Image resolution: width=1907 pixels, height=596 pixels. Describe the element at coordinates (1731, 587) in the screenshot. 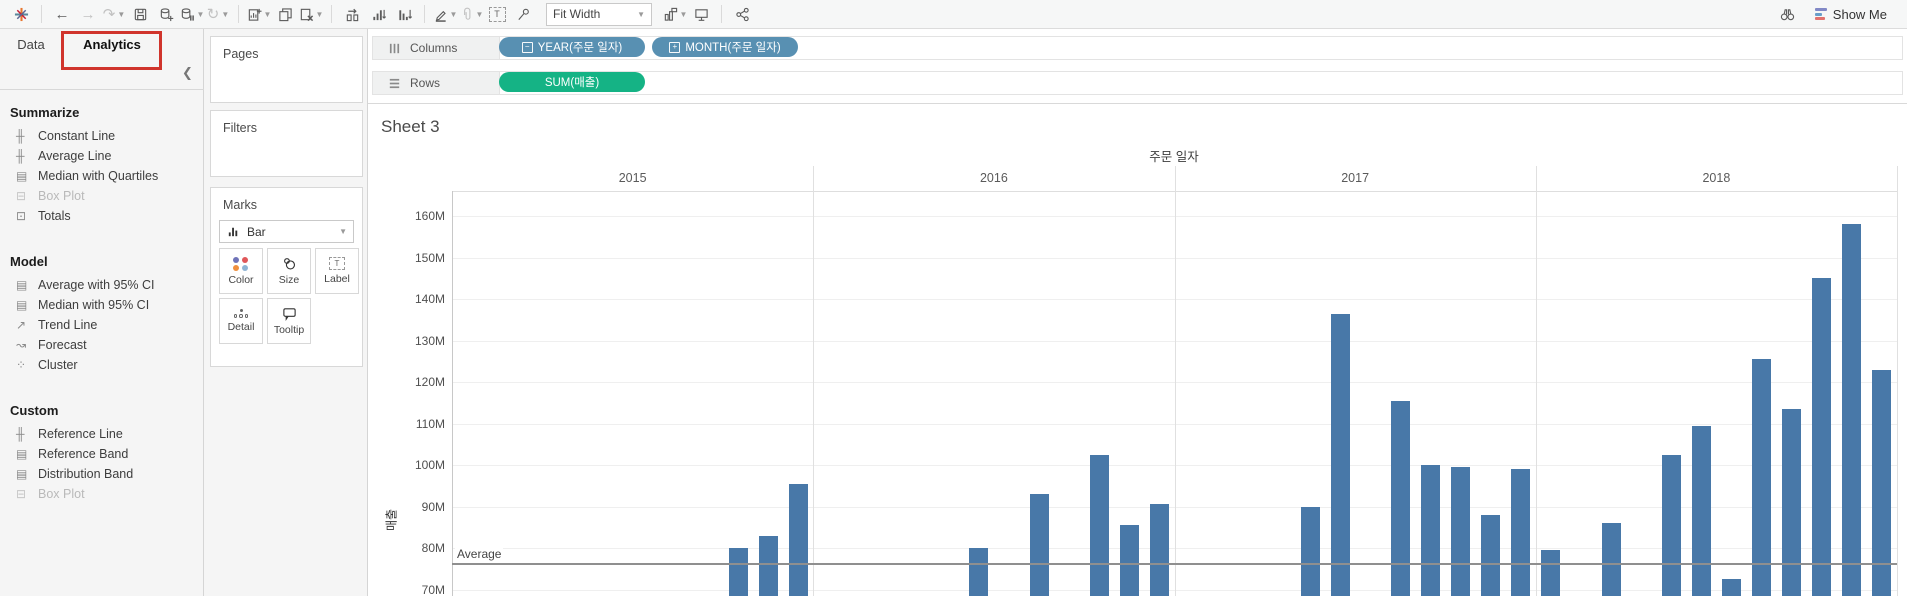

I see `bar-2018-m7` at that location.